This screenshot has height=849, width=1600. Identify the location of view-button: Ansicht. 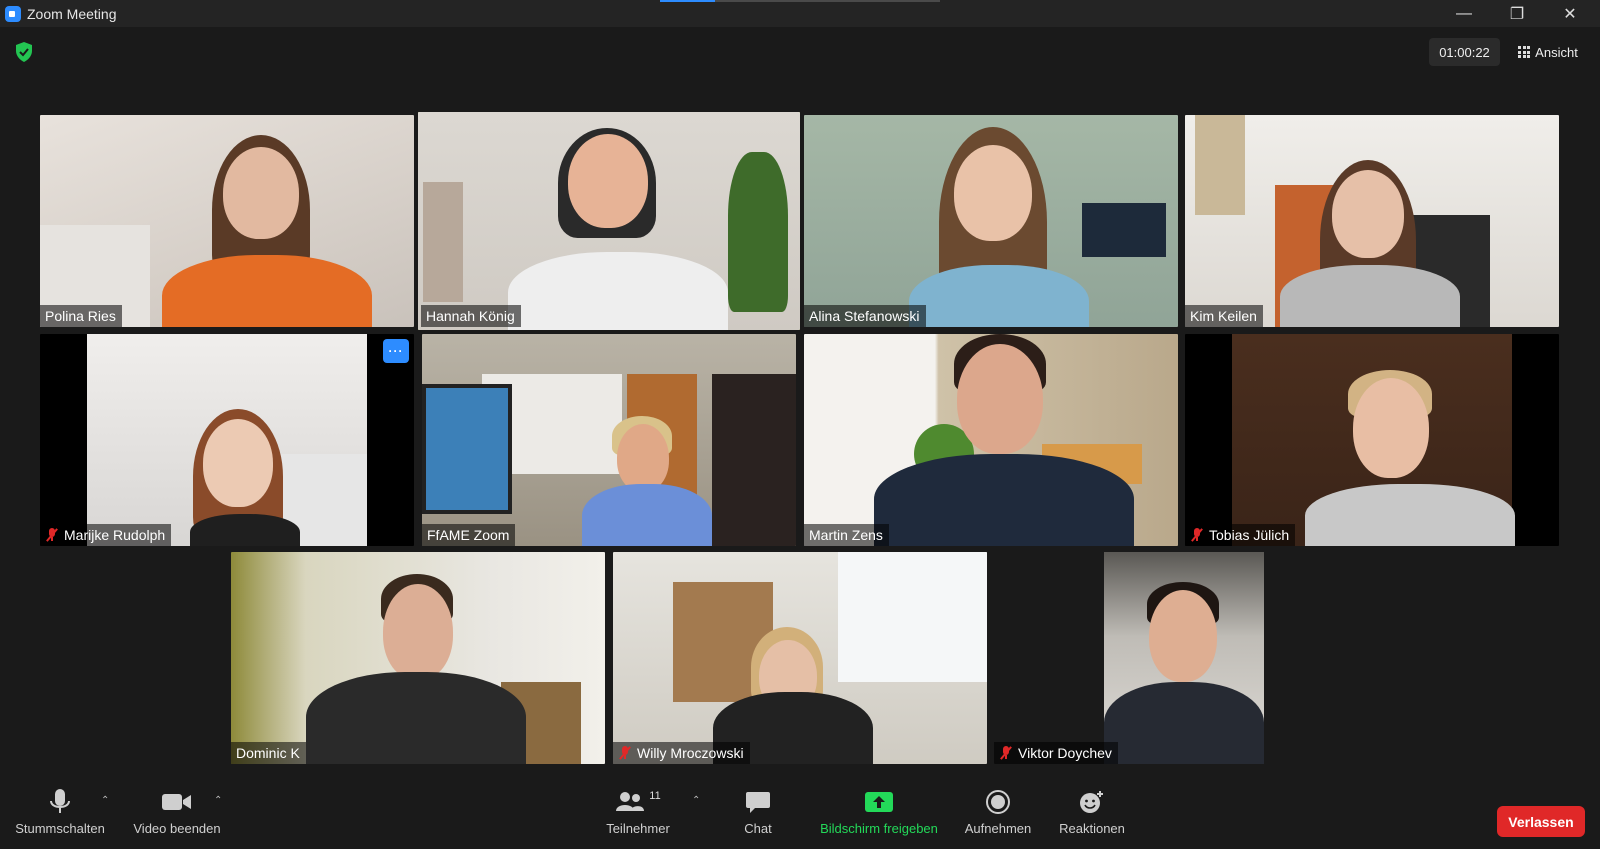
(1548, 52).